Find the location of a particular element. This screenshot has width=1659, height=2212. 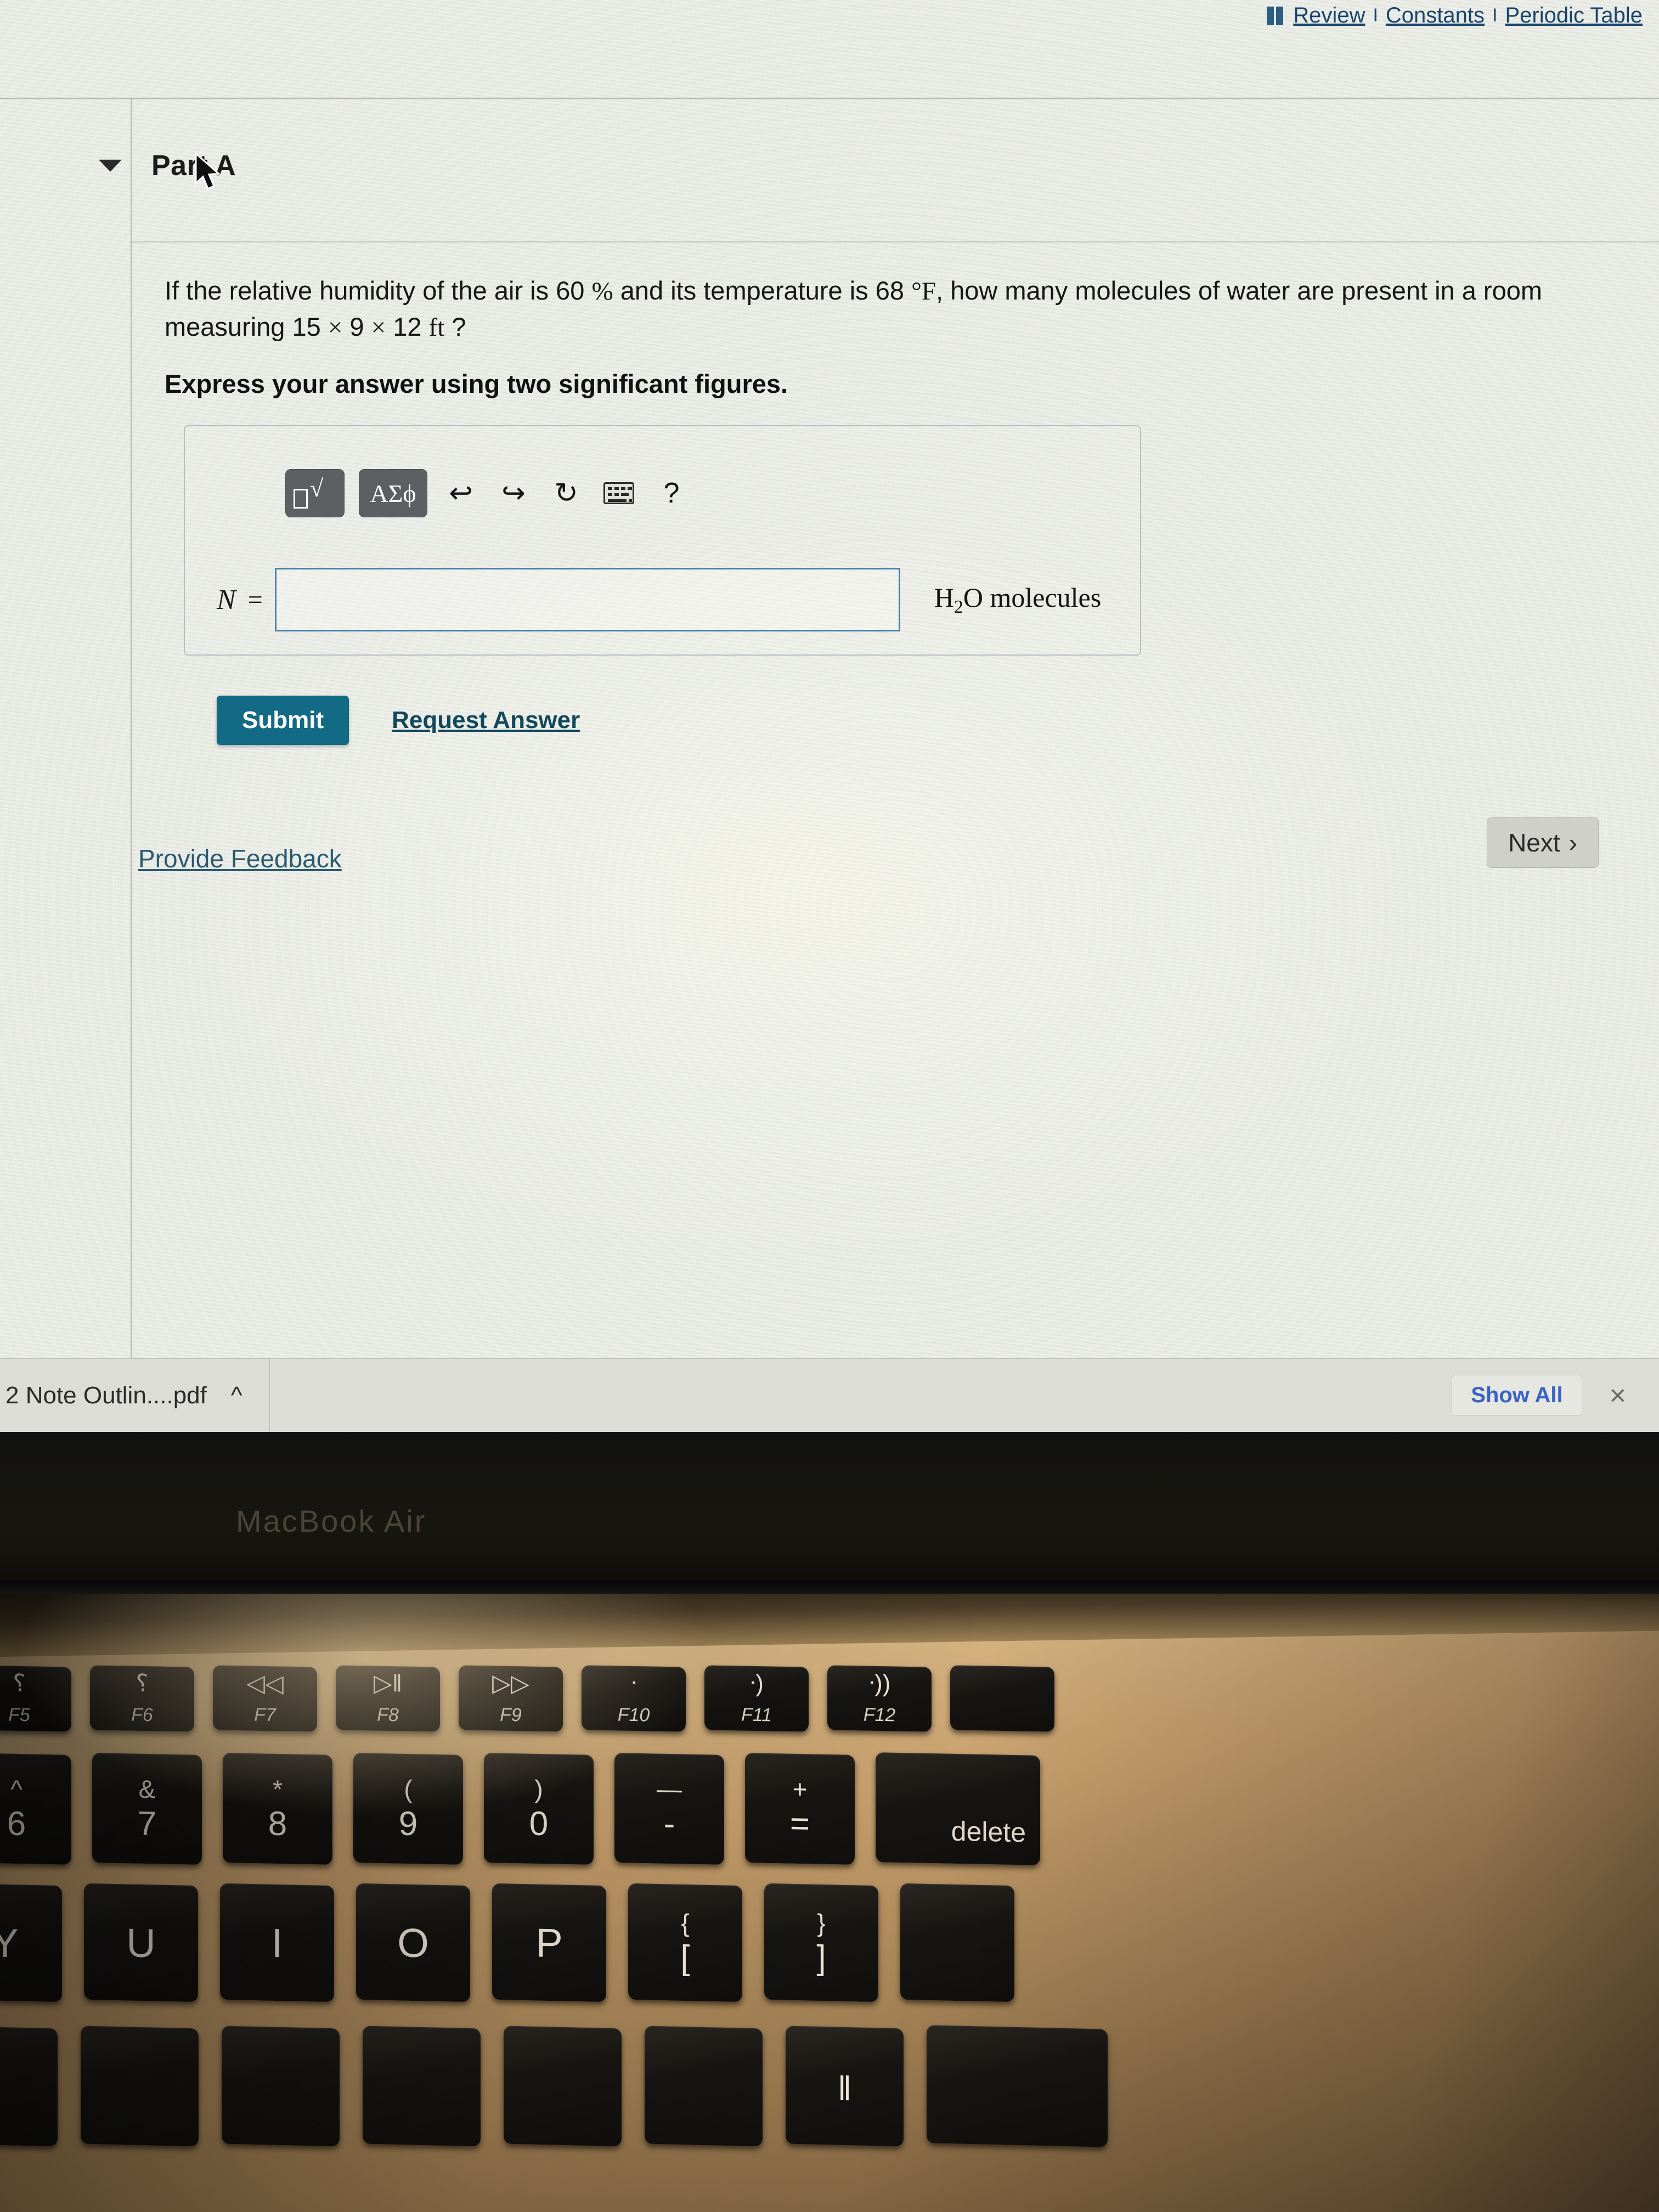

key-fn-label: F7 is located at coordinates (265, 1714).